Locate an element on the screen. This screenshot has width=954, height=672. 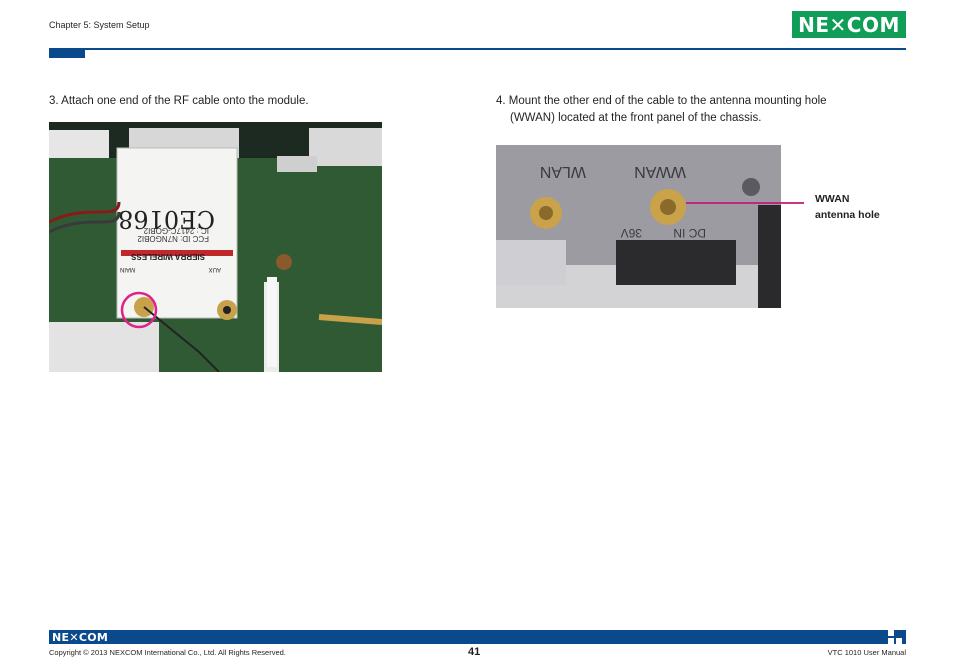
footer-bar is located at coordinates (477, 637).